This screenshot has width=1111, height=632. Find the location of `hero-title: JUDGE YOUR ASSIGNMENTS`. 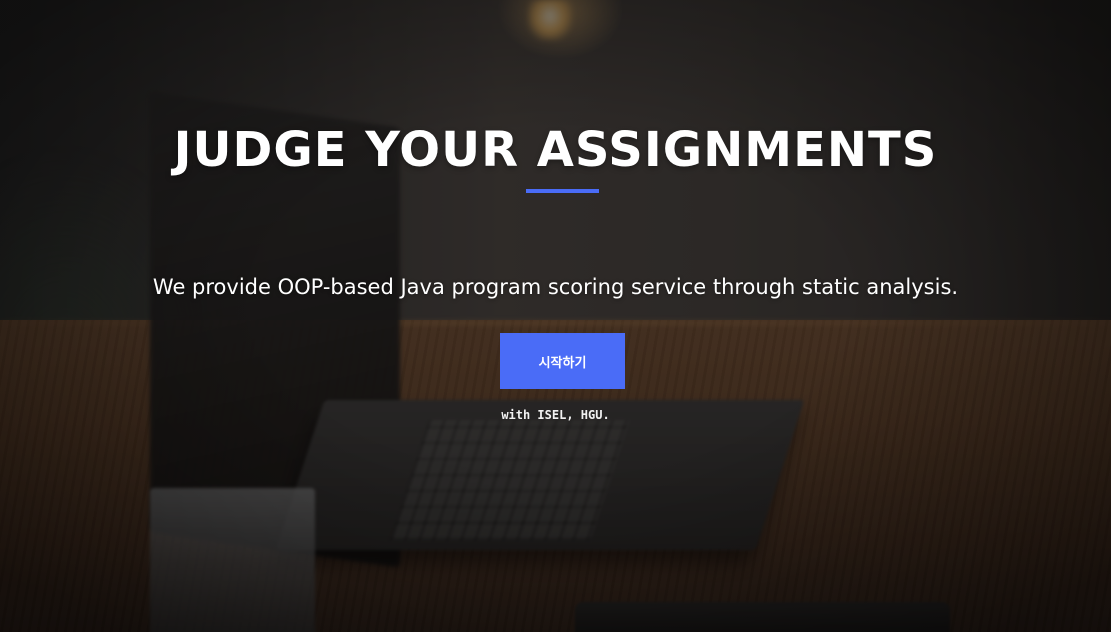

hero-title: JUDGE YOUR ASSIGNMENTS is located at coordinates (555, 150).